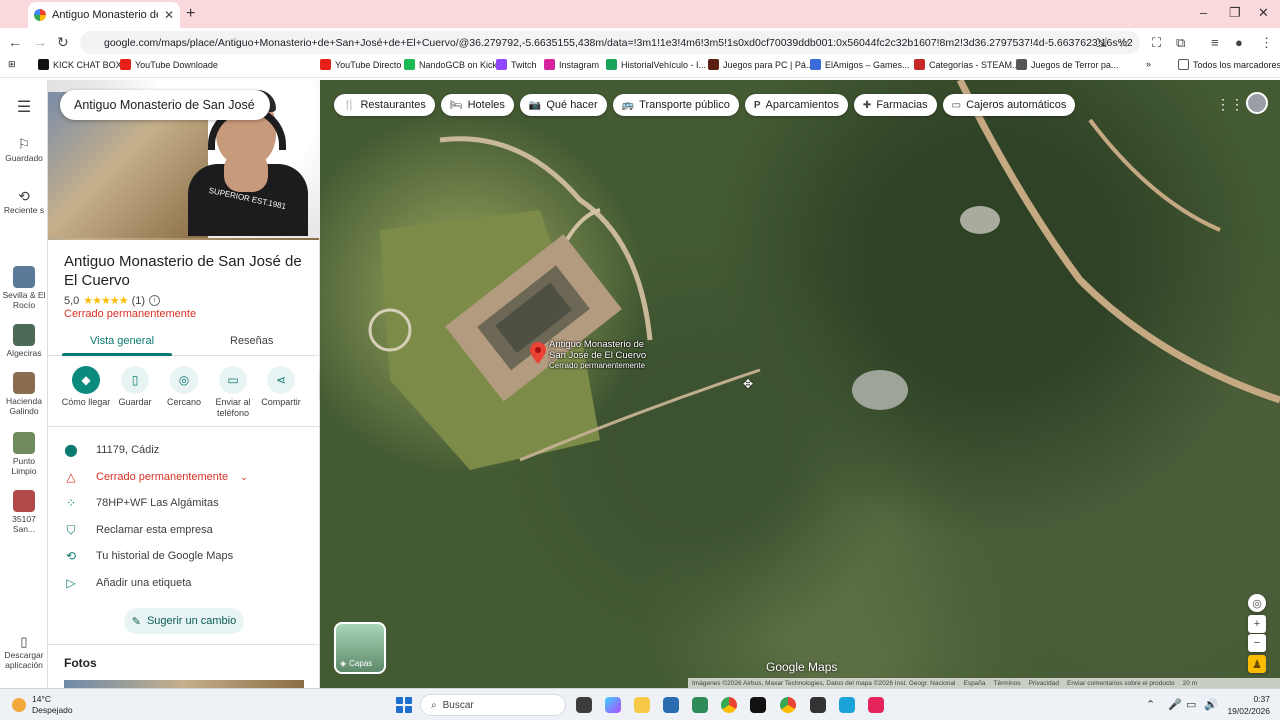 This screenshot has height=720, width=1280. What do you see at coordinates (1148, 64) in the screenshot?
I see `more-bookmarks-icon: »` at bounding box center [1148, 64].